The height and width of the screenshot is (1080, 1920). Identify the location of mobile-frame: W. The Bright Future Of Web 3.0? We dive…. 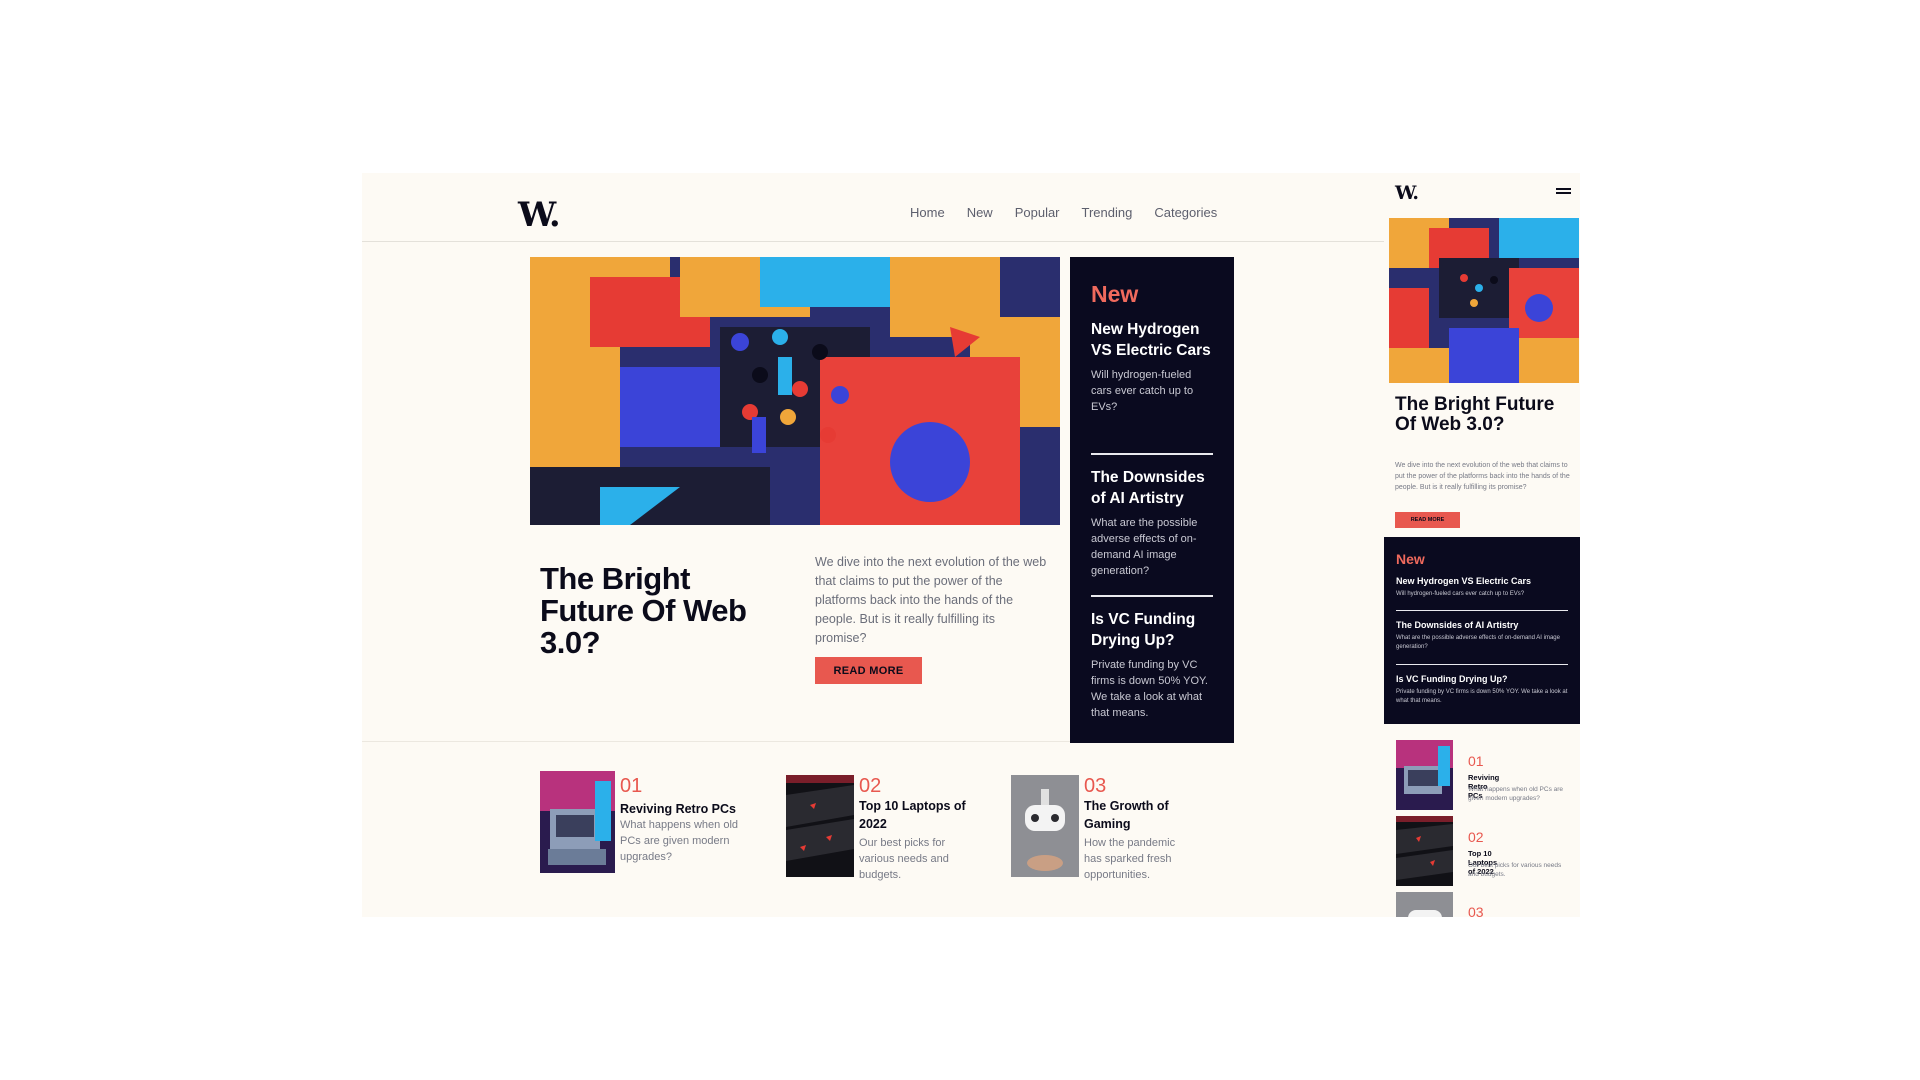
(1482, 545).